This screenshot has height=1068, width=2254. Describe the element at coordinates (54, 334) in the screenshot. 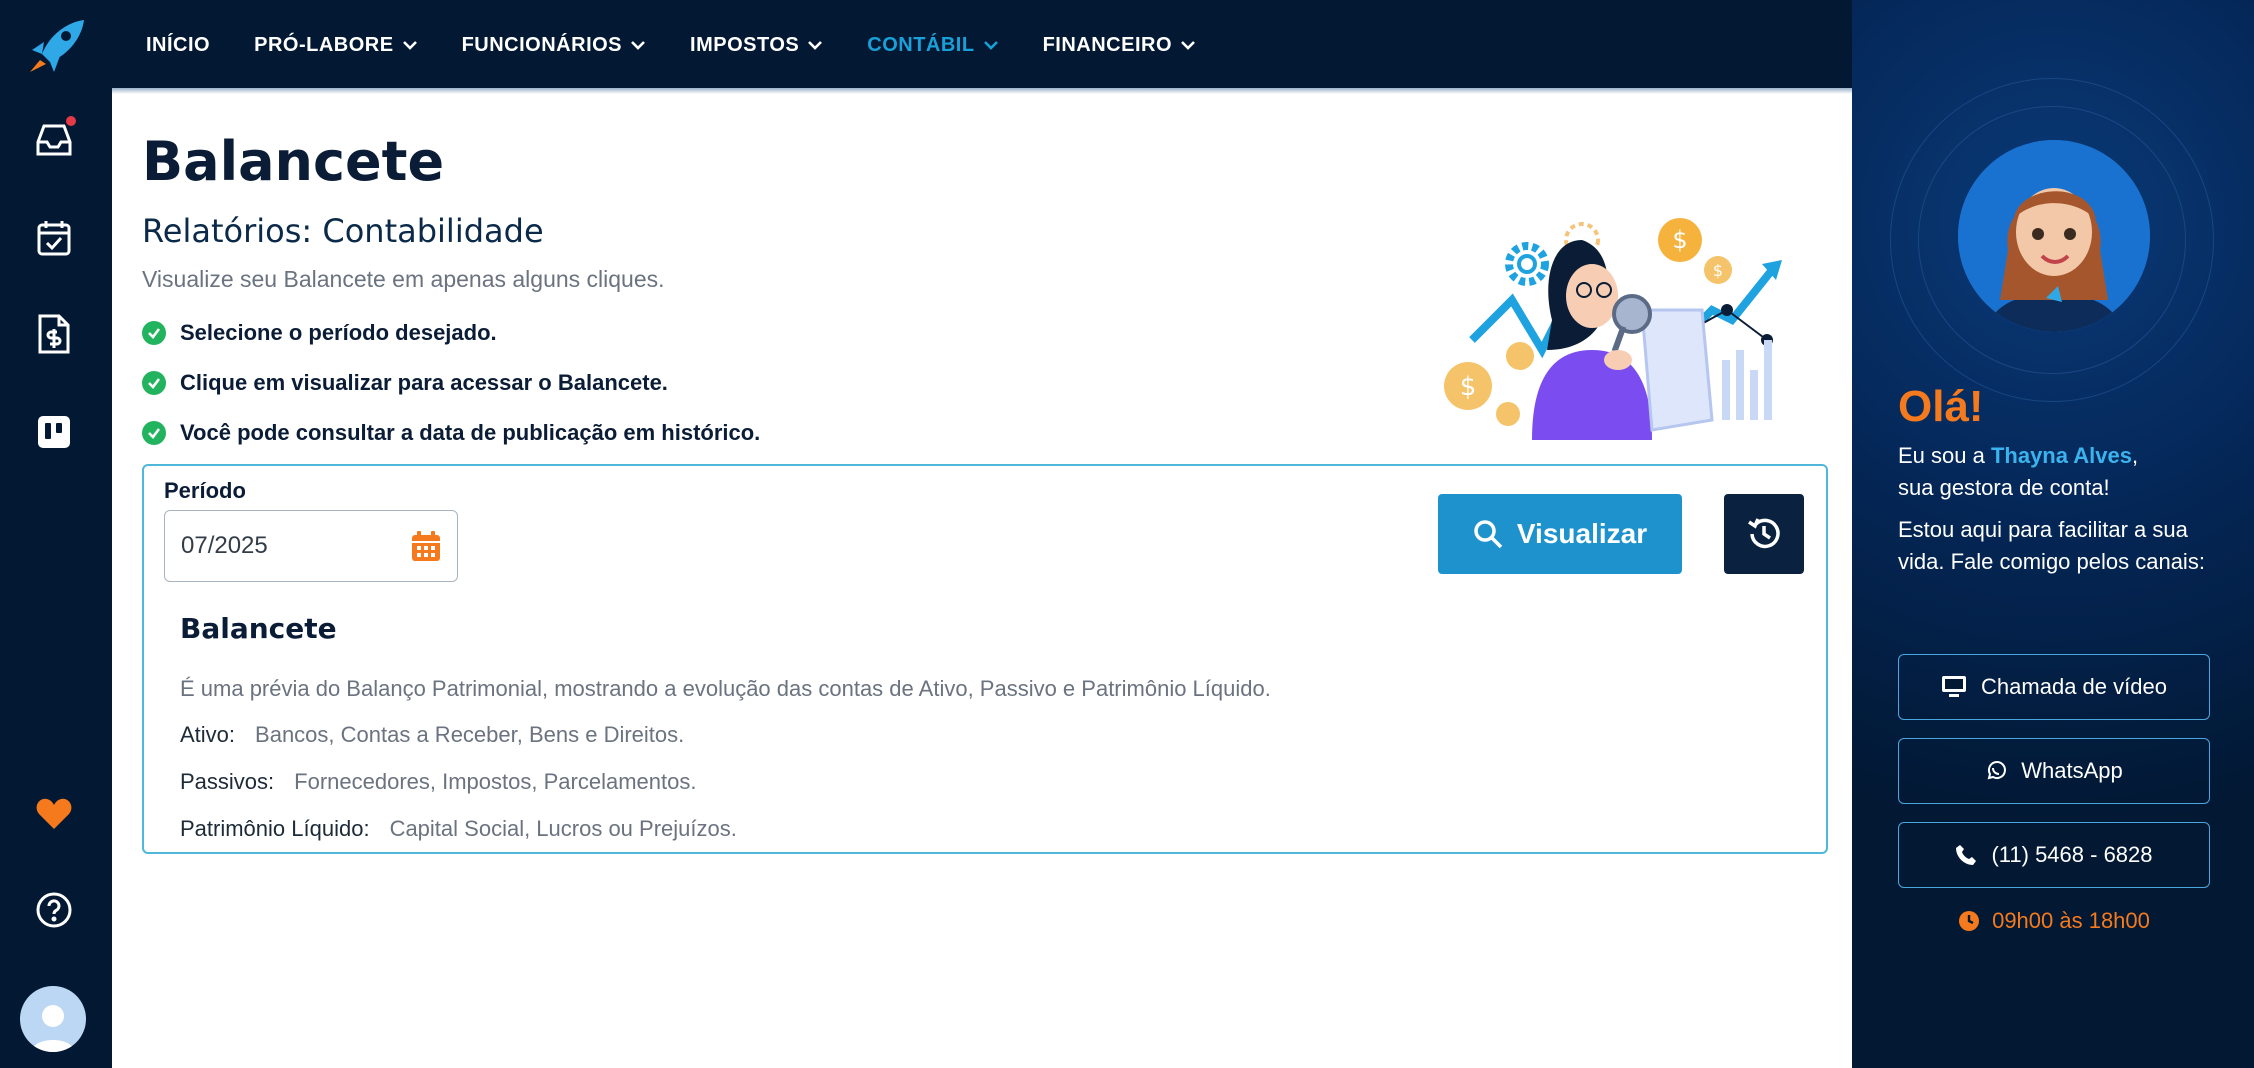

I see `invoice-dollar-icon` at that location.